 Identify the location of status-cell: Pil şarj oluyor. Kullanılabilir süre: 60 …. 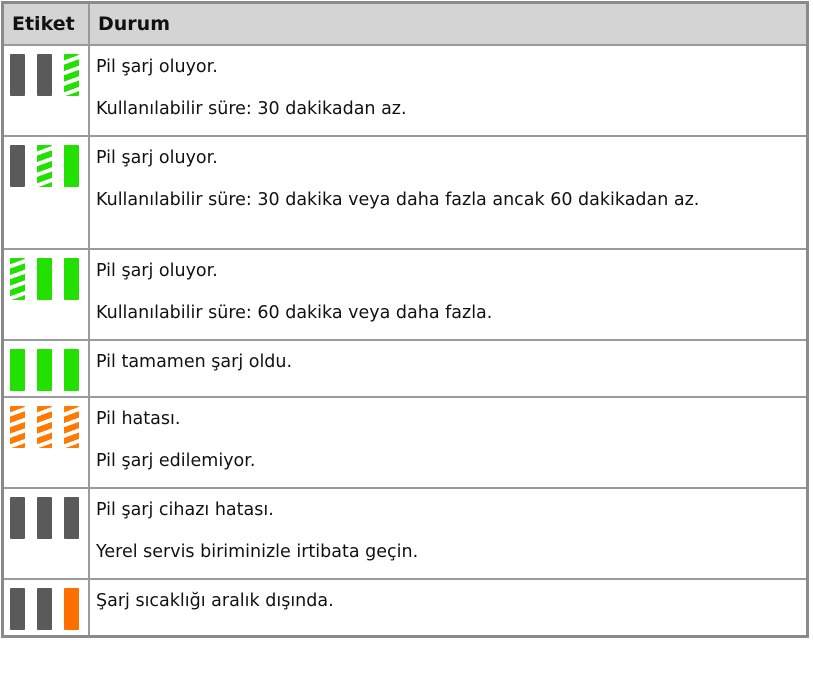
(448, 294).